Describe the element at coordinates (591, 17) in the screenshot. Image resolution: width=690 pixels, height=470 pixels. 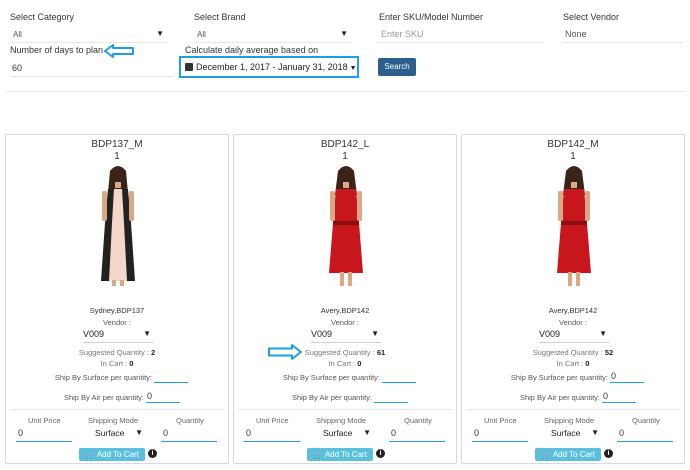
I see `vendor-label: Select Vendor` at that location.